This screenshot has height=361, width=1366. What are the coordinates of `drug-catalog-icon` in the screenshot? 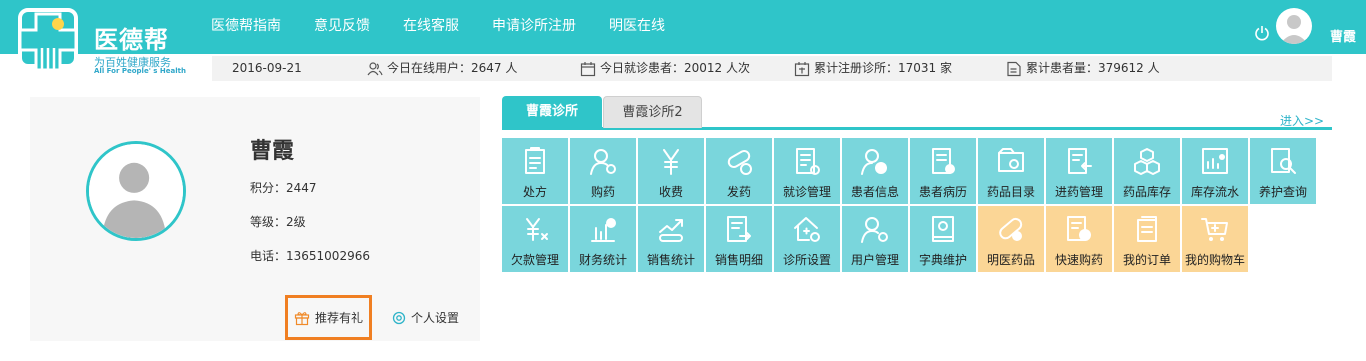 It's located at (1011, 160).